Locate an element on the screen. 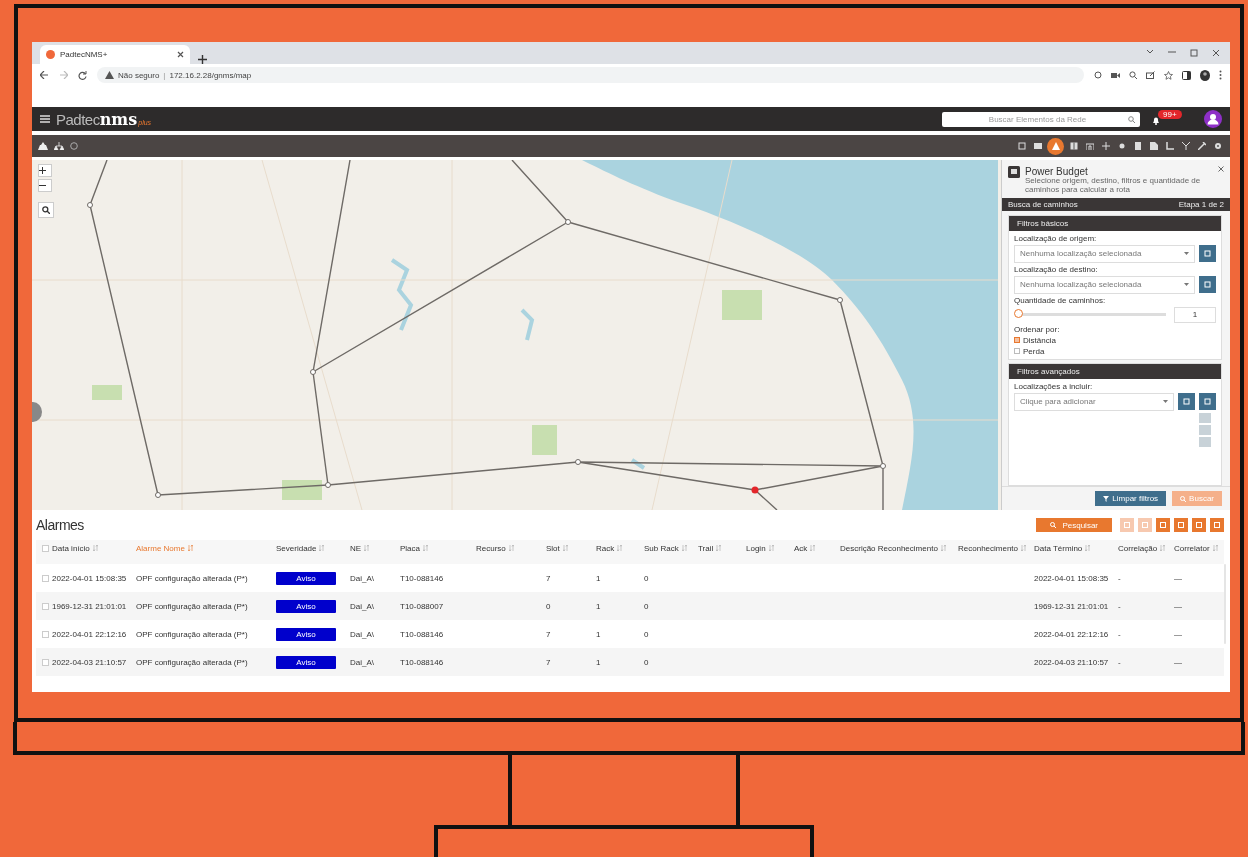 The height and width of the screenshot is (857, 1248). table-cell: — is located at coordinates (1178, 662).